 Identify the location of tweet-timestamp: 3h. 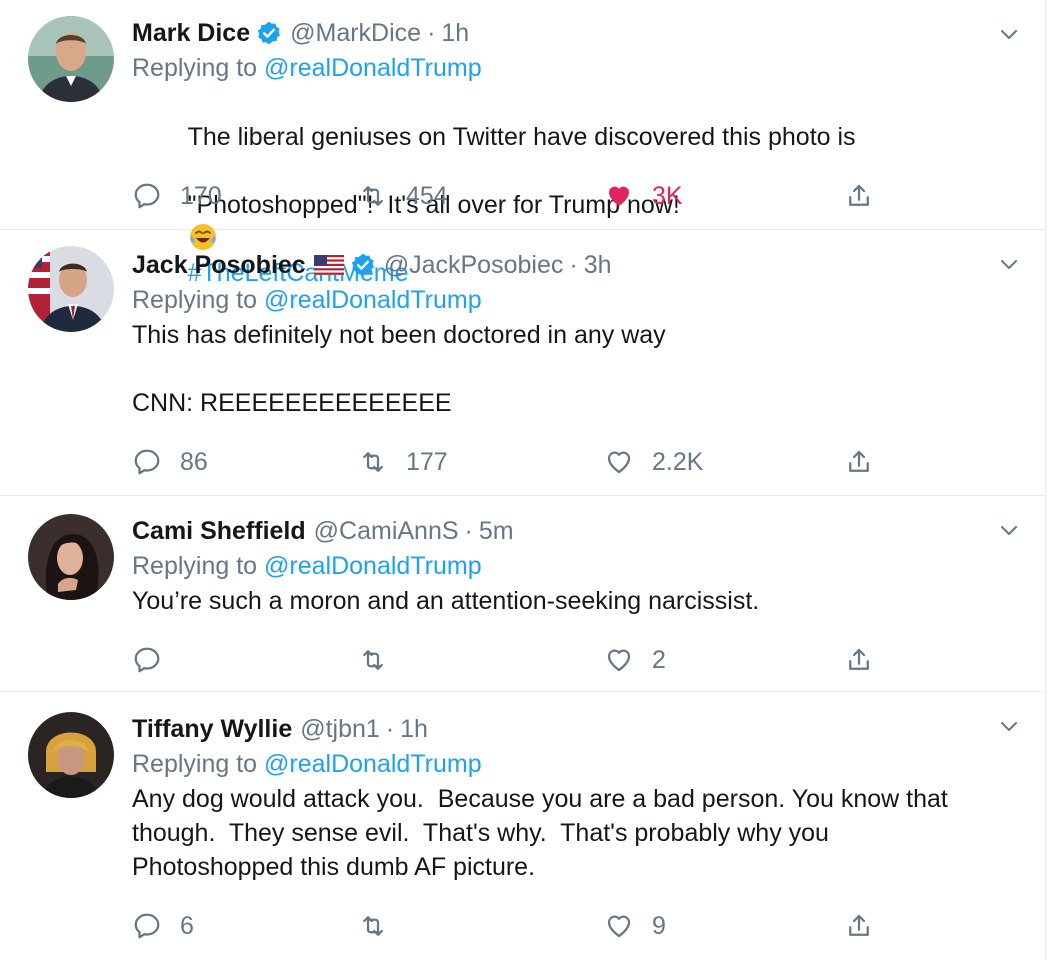
(598, 265).